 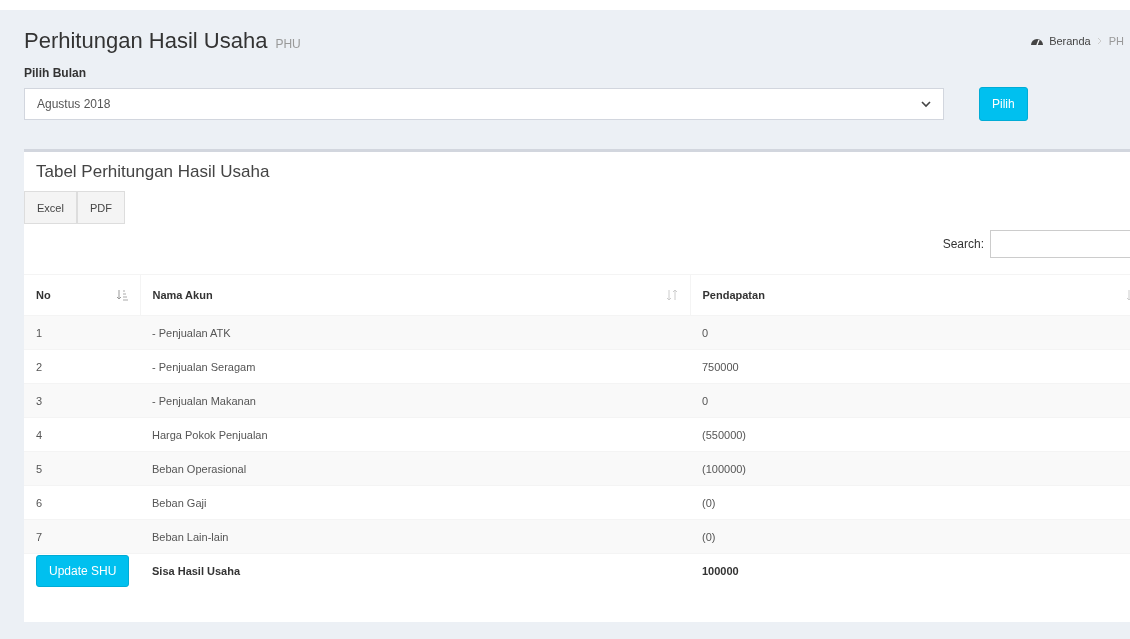 I want to click on table-cell: (100000), so click(x=910, y=468).